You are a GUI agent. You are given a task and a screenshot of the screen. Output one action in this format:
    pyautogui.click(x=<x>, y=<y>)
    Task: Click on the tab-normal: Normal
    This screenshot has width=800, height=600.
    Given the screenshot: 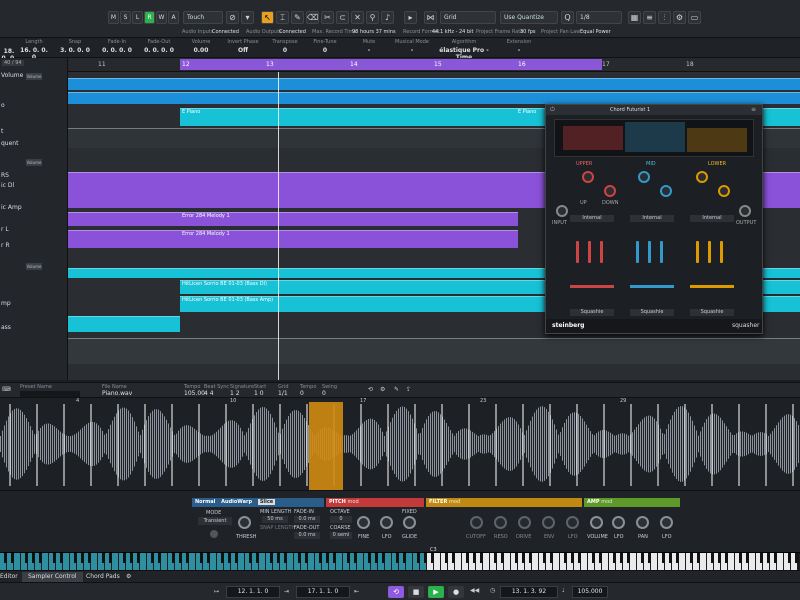 What is the action you would take?
    pyautogui.click(x=205, y=502)
    